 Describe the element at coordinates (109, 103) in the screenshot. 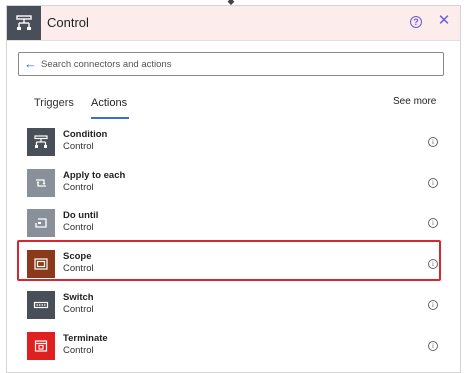

I see `tab-actions: Actions` at that location.